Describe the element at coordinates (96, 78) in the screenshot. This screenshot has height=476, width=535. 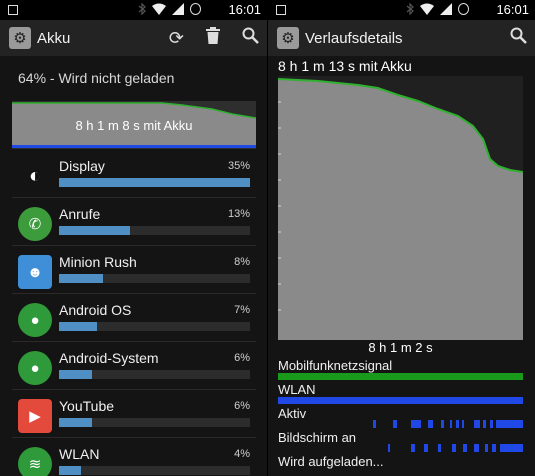
I see `battery-status-text: 64% - Wird nicht geladen` at that location.